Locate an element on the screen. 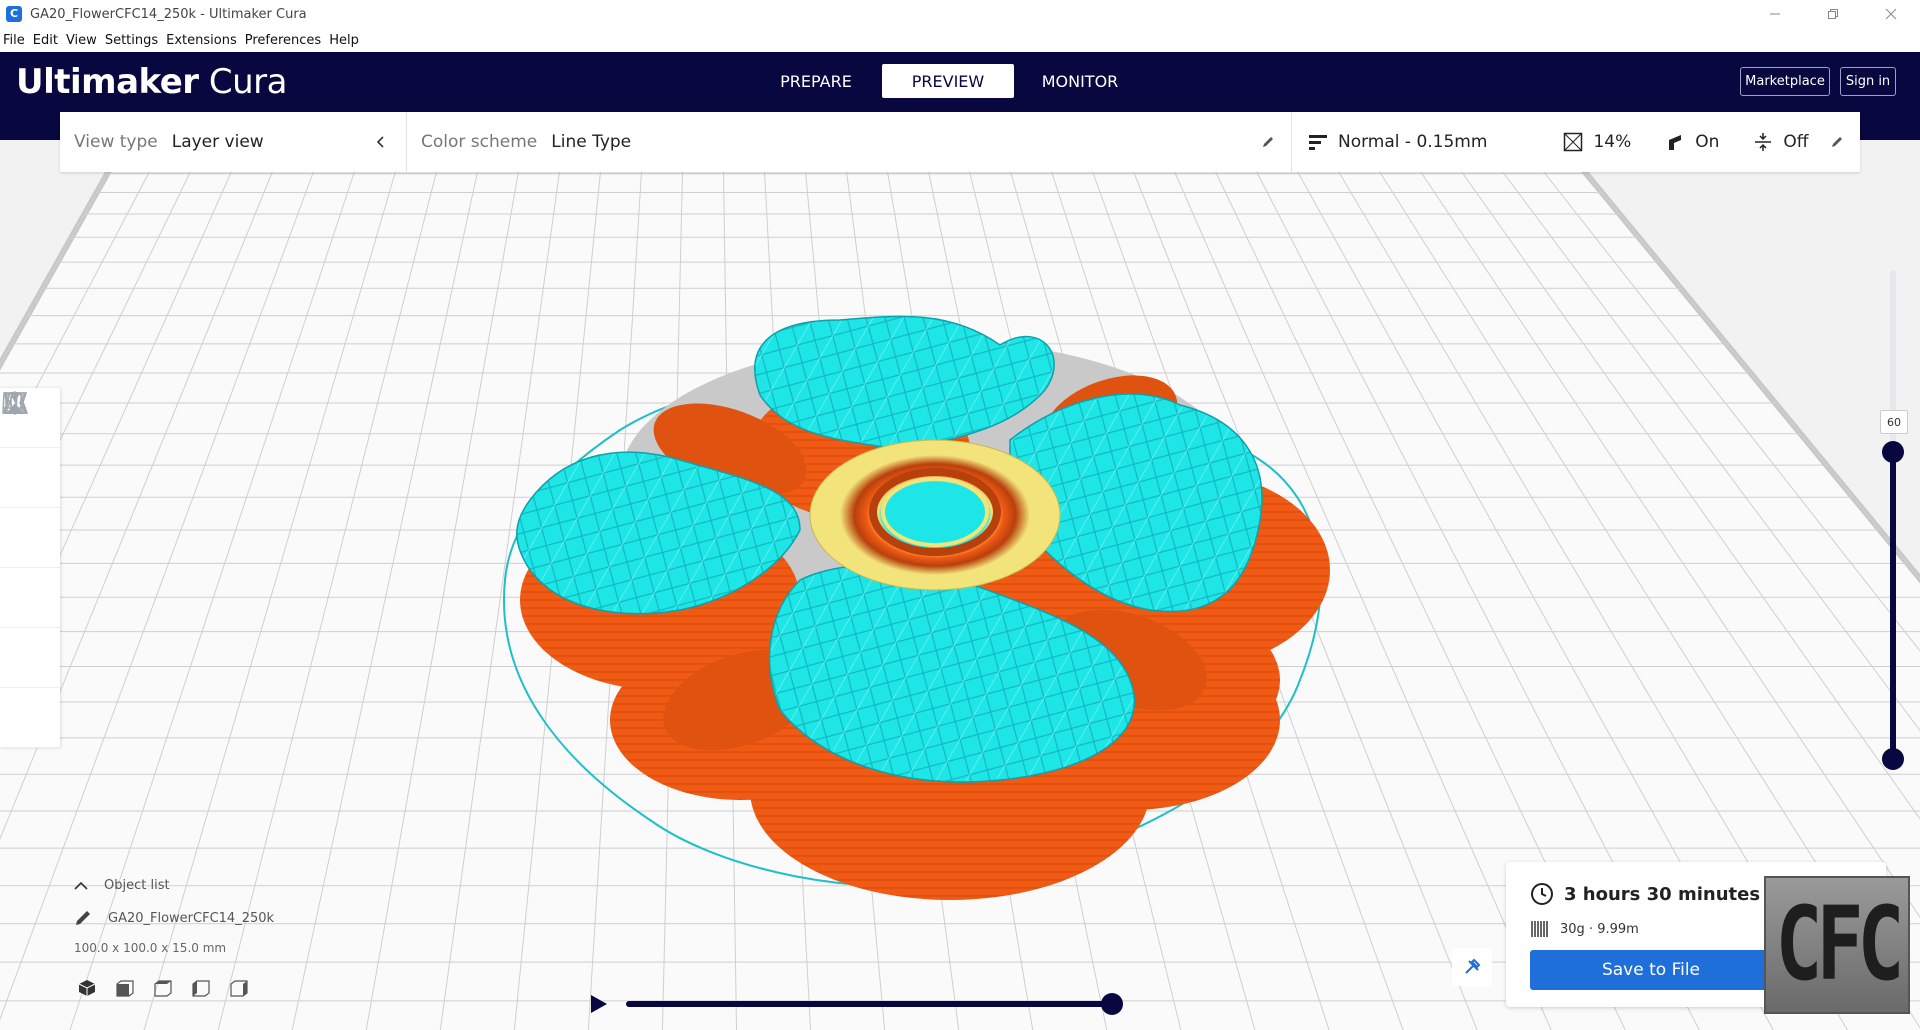 This screenshot has width=1920, height=1030. layer-slider-range is located at coordinates (1893, 606).